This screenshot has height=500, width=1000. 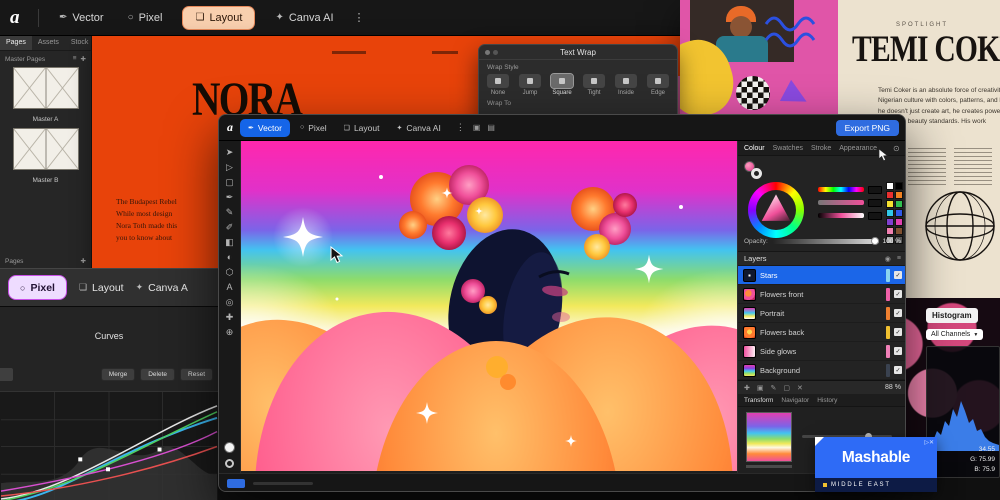 I want to click on wrap-option-none: None, so click(x=498, y=85).